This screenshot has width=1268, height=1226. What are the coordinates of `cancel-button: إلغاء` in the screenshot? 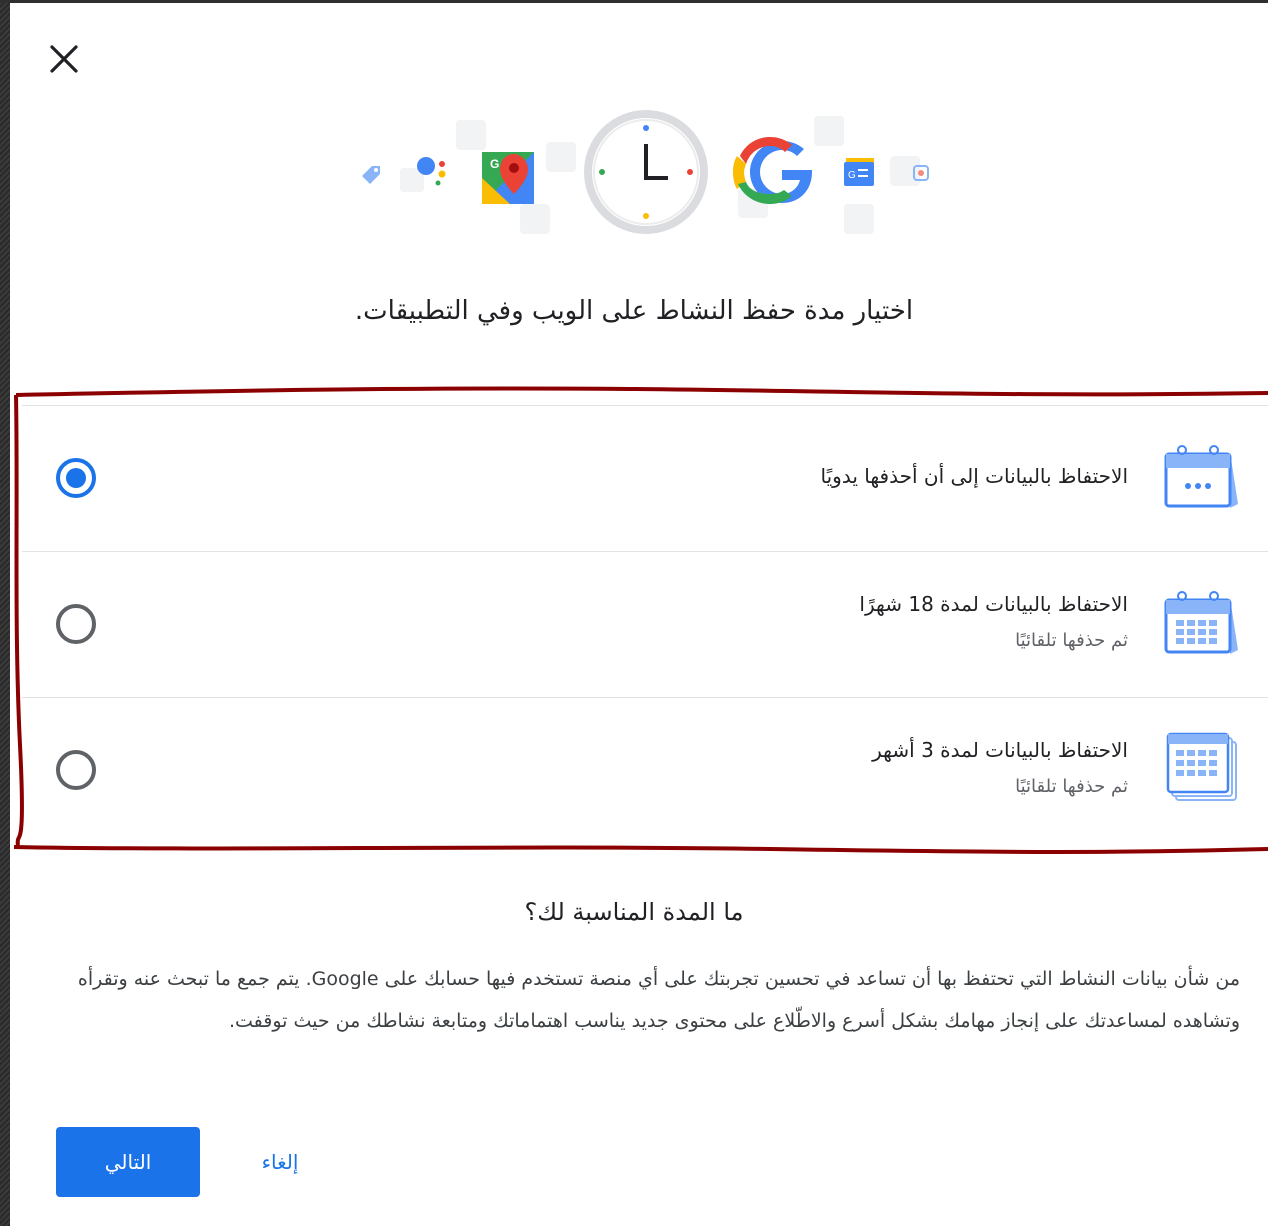 It's located at (280, 1162).